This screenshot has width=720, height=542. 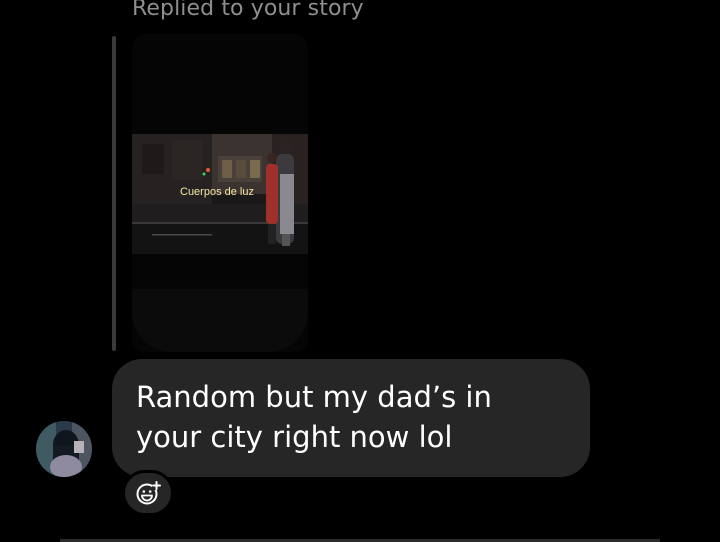 What do you see at coordinates (217, 192) in the screenshot?
I see `story-caption: Cuerpos de luz` at bounding box center [217, 192].